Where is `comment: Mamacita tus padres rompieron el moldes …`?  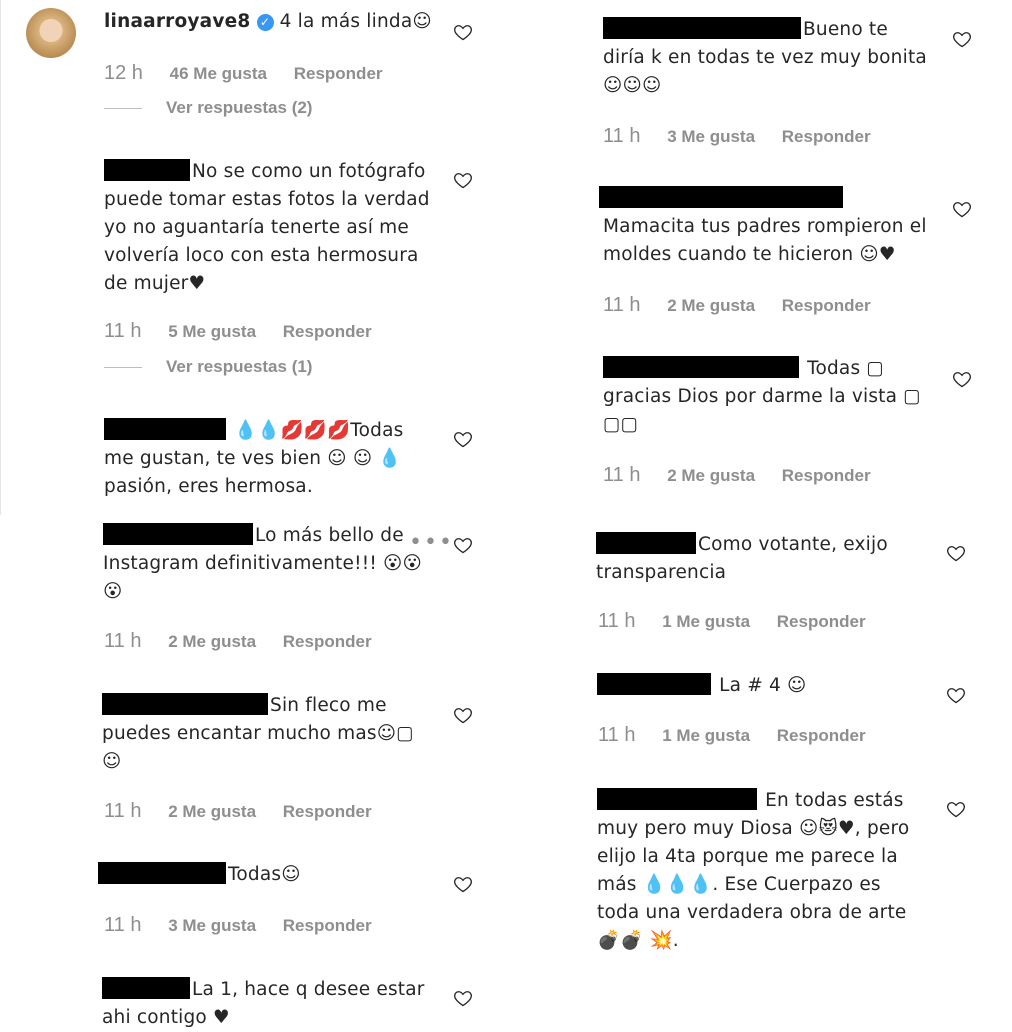
comment: Mamacita tus padres rompieron el moldes … is located at coordinates (768, 241).